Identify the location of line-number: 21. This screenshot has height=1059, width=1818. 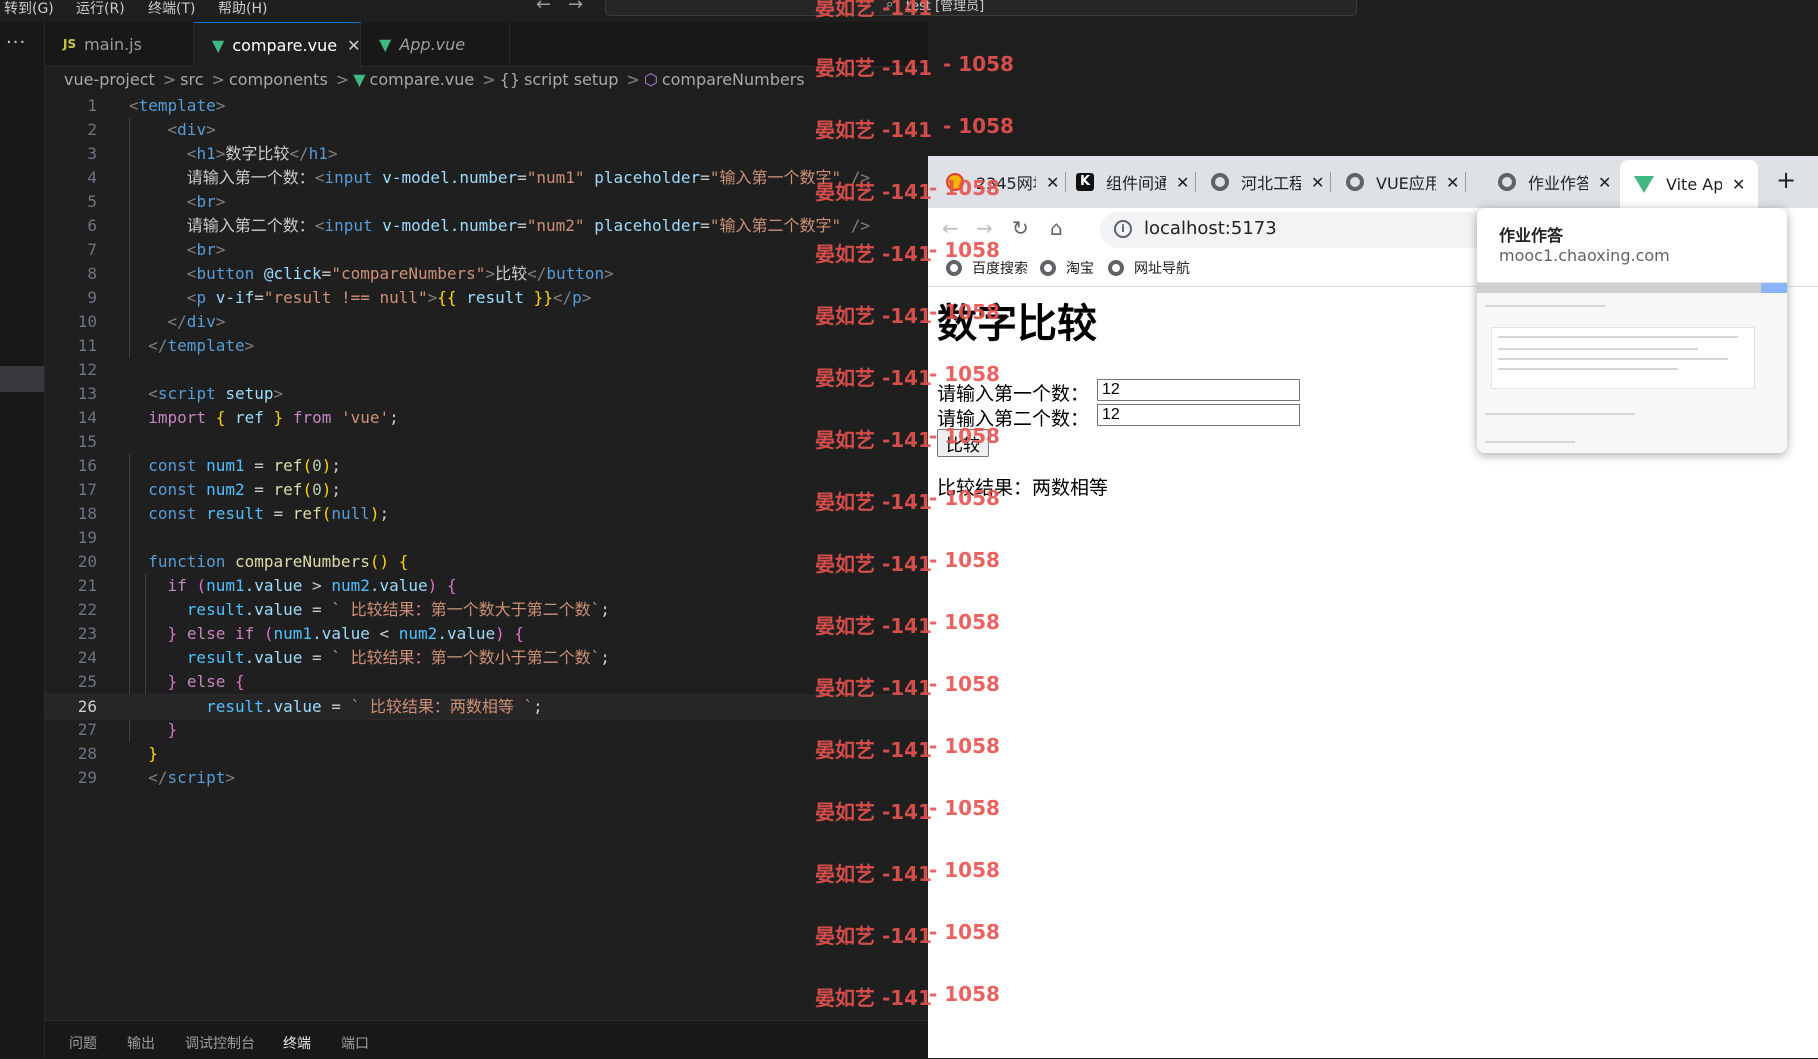
(87, 585).